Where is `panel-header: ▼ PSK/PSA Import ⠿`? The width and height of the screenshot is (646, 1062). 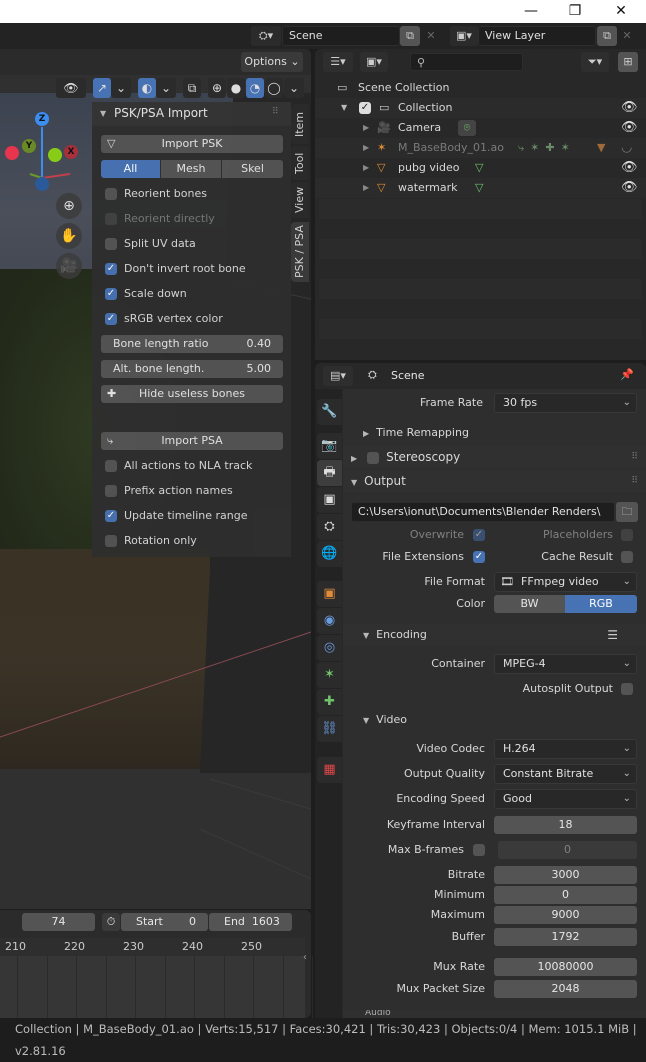
panel-header: ▼ PSK/PSA Import ⠿ is located at coordinates (191, 114).